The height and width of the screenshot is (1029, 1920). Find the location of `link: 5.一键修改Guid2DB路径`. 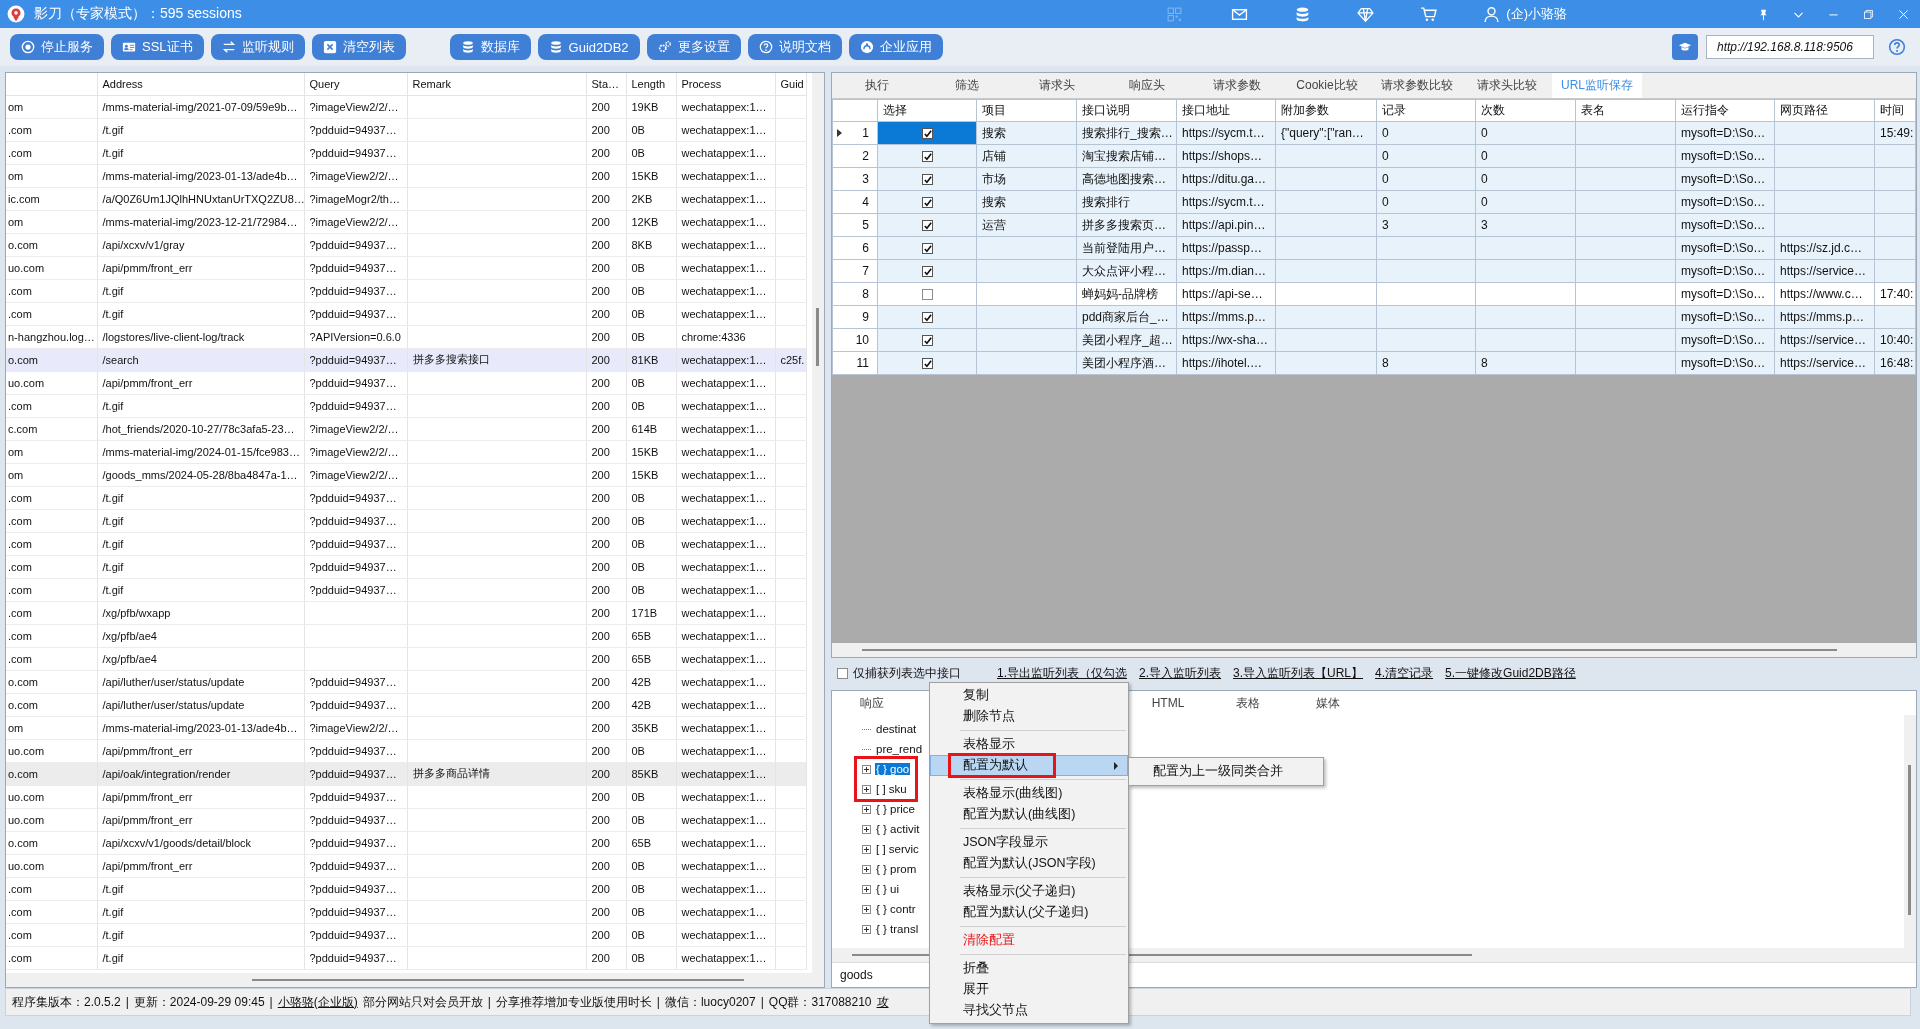

link: 5.一键修改Guid2DB路径 is located at coordinates (1510, 673).